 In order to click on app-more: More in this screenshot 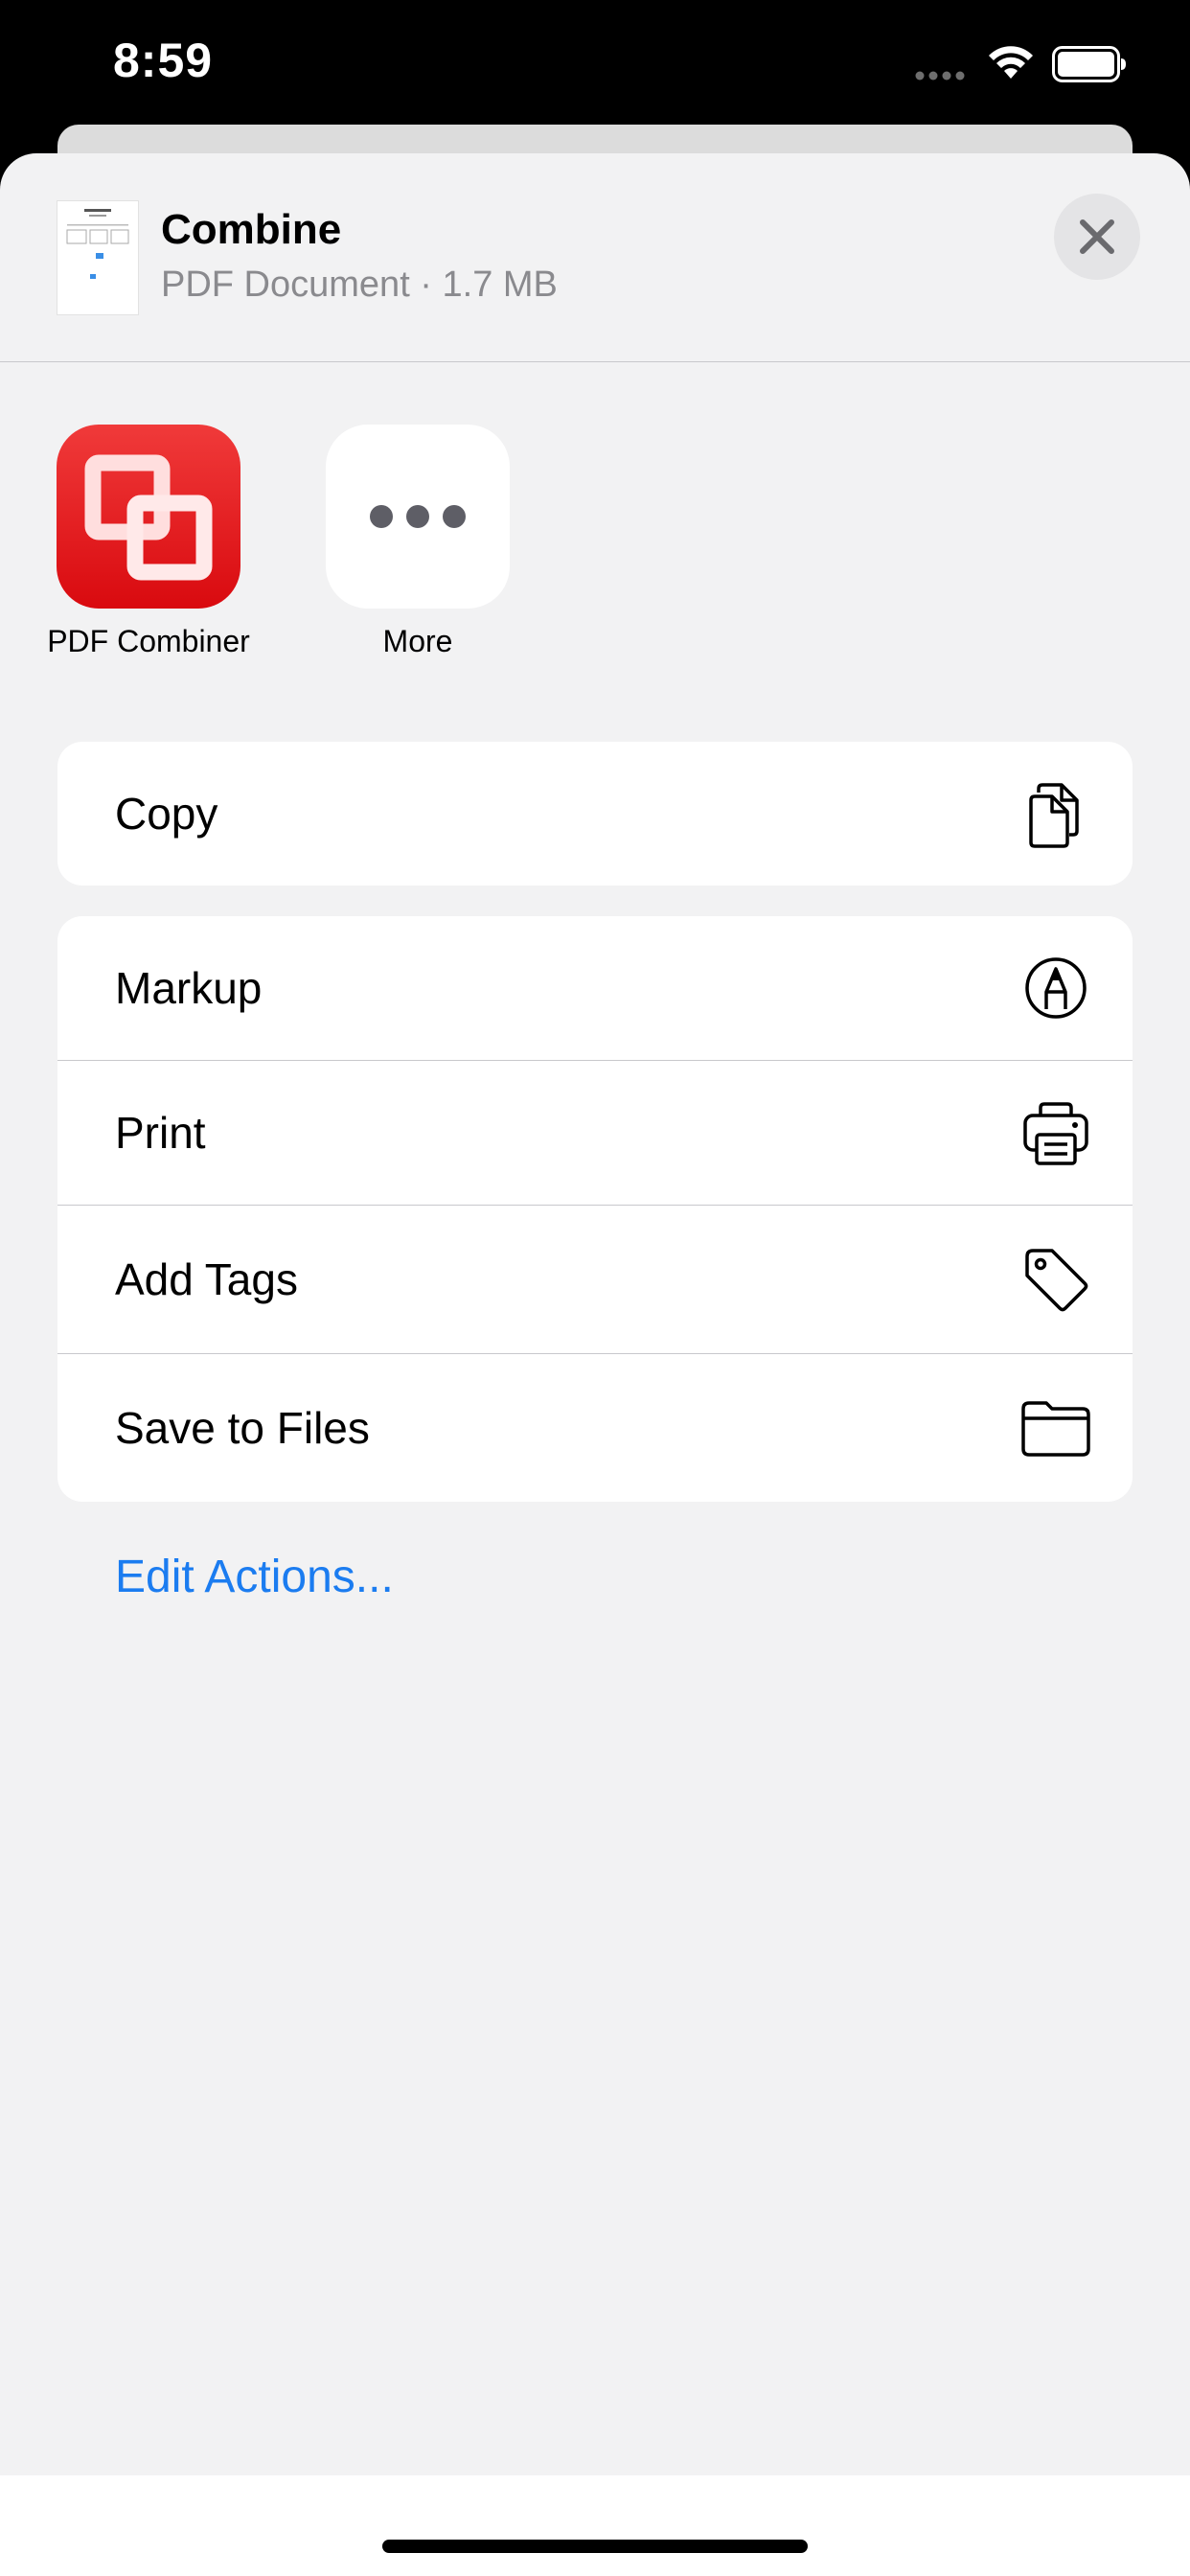, I will do `click(418, 542)`.